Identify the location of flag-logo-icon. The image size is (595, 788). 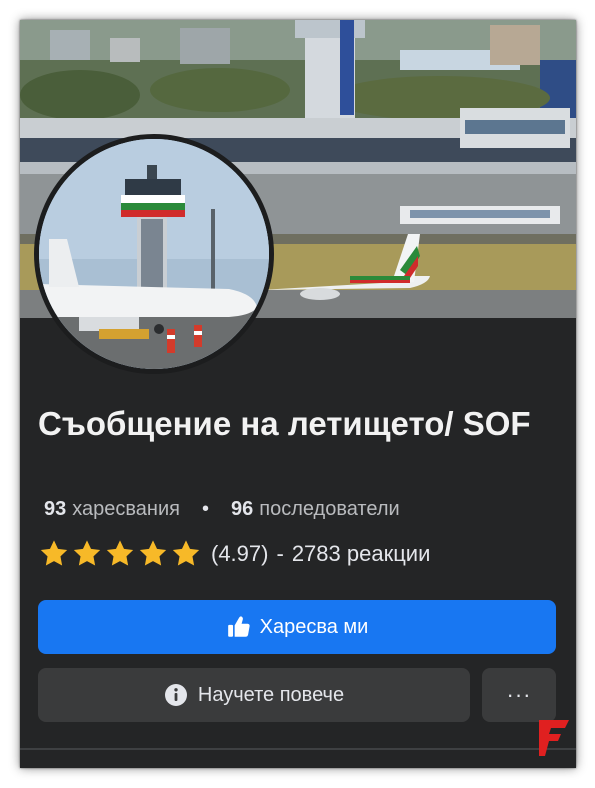
(554, 738).